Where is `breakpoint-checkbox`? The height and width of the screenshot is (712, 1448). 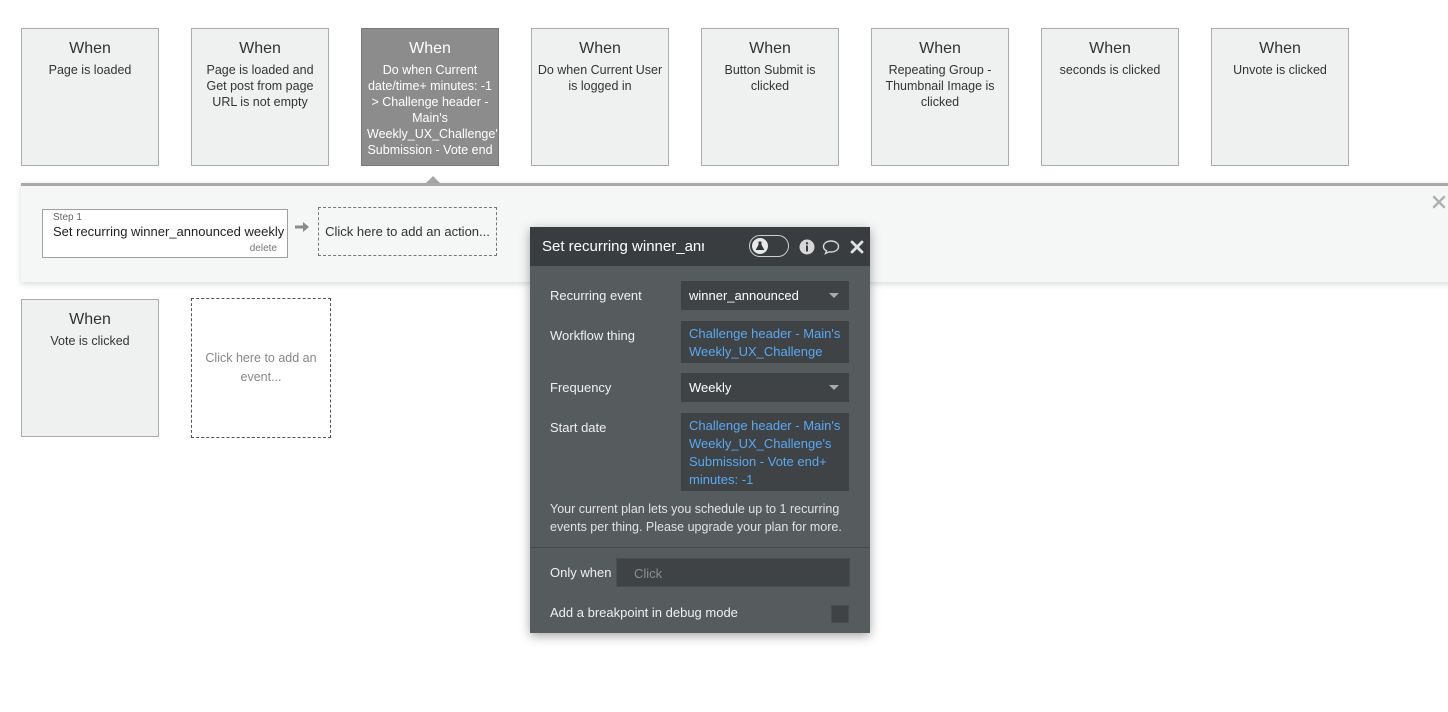
breakpoint-checkbox is located at coordinates (840, 614).